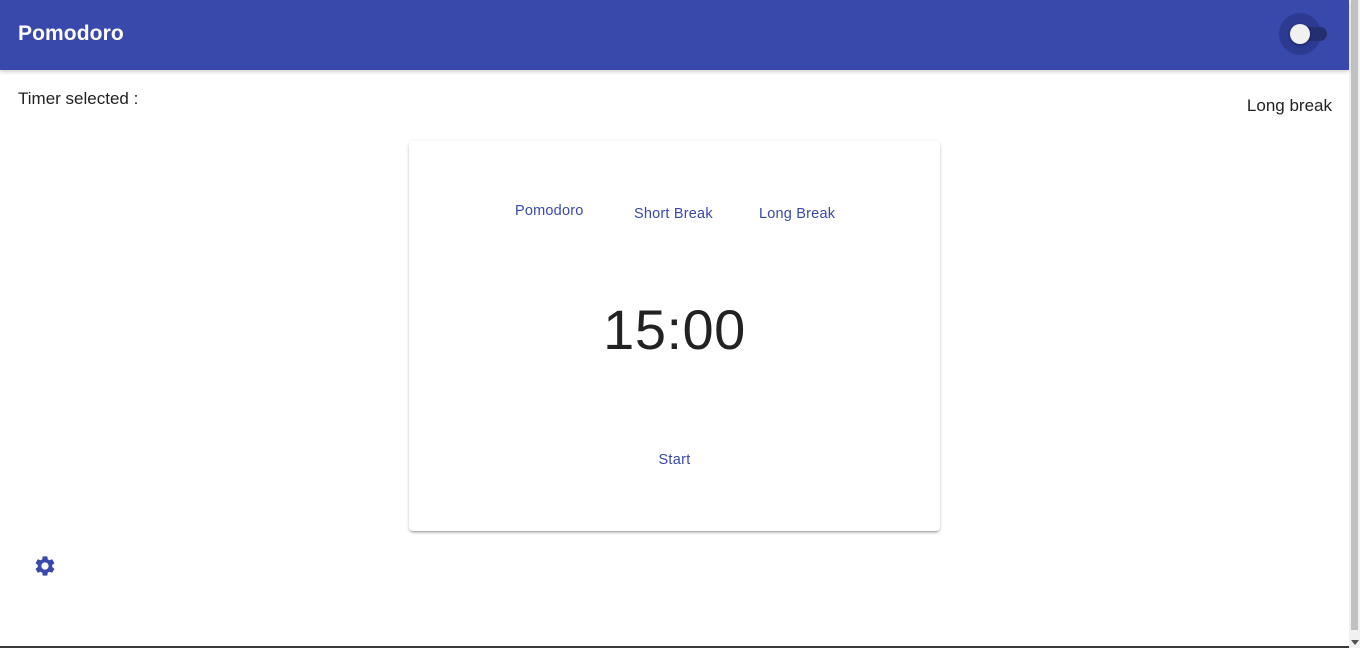  What do you see at coordinates (71, 33) in the screenshot?
I see `app-title: Pomodoro` at bounding box center [71, 33].